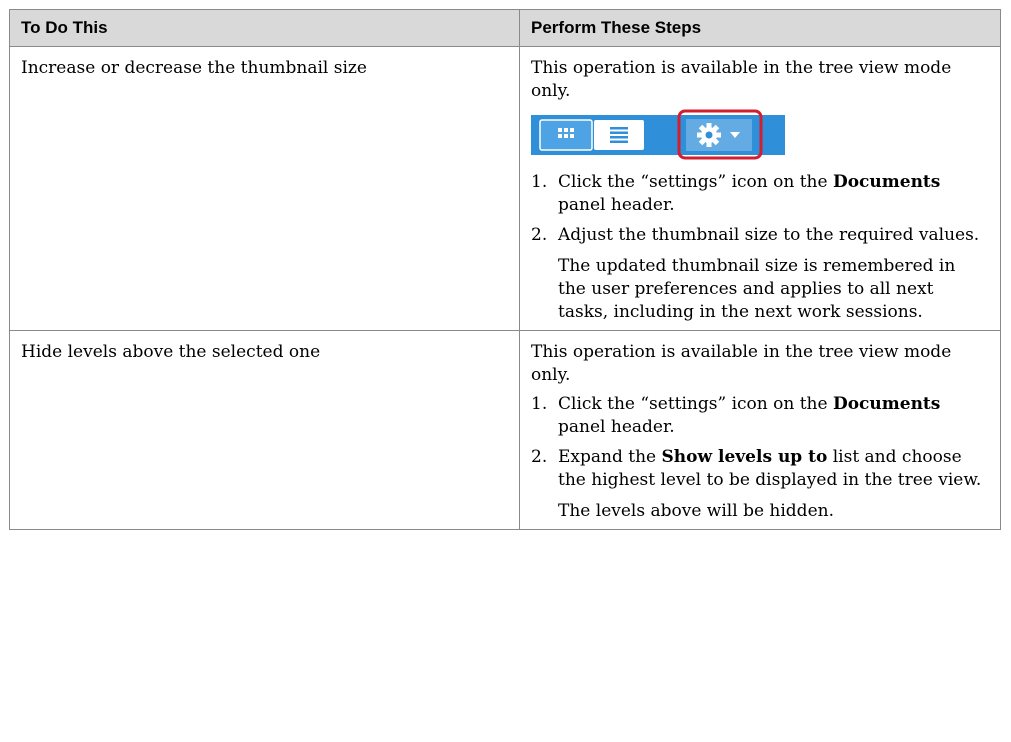 This screenshot has width=1011, height=742. Describe the element at coordinates (760, 28) in the screenshot. I see `header-perform-these-steps: Perform These Steps` at that location.